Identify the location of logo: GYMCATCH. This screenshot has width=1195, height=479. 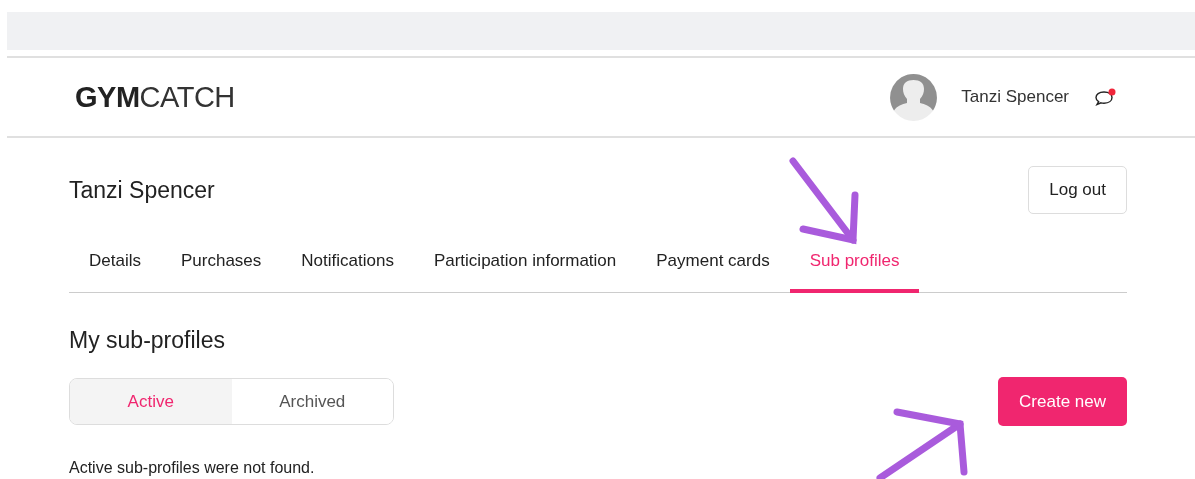
(155, 97).